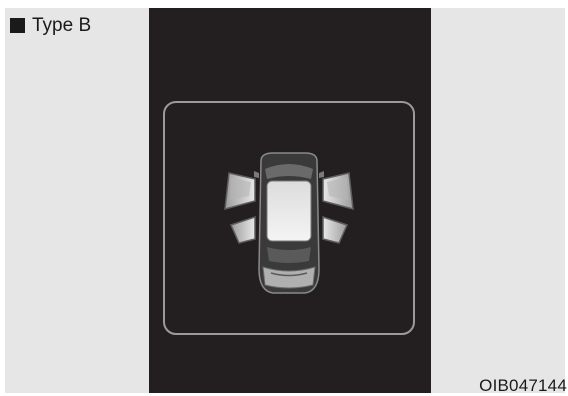 The image size is (568, 396). I want to click on front-right-door, so click(338, 191).